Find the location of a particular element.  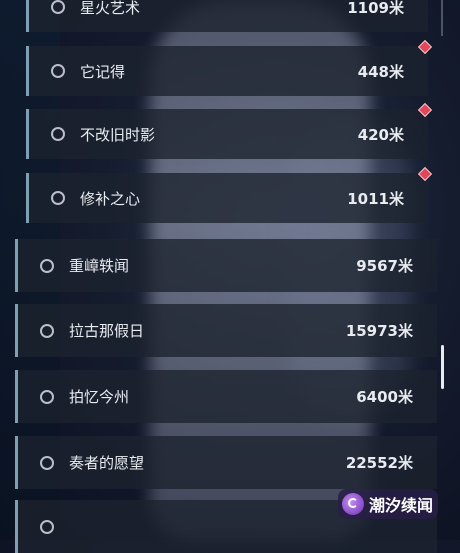

quest-row: 拉古那假日 15973米 is located at coordinates (226, 330).